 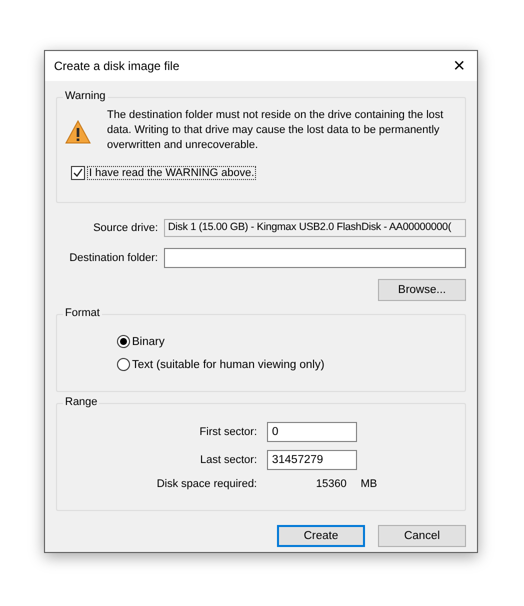 I want to click on disk-space-value: 15360, so click(x=331, y=484).